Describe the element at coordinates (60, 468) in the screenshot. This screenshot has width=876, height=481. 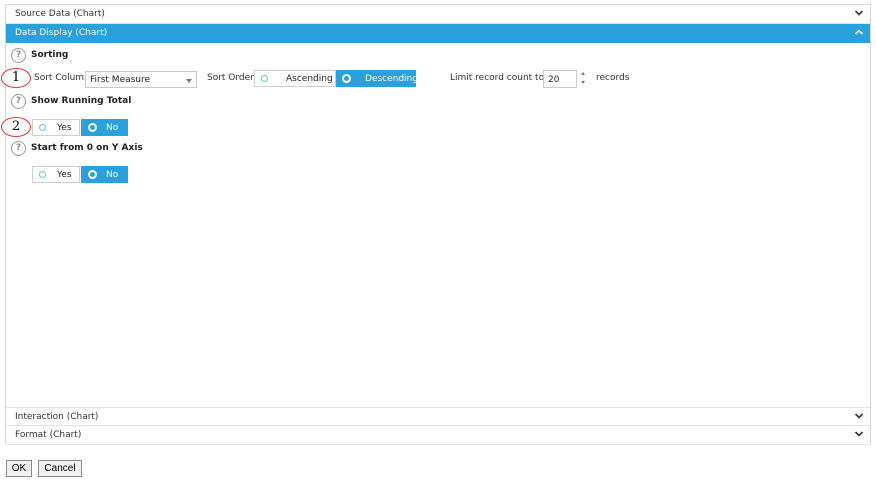
I see `cancel-button: Cancel` at that location.